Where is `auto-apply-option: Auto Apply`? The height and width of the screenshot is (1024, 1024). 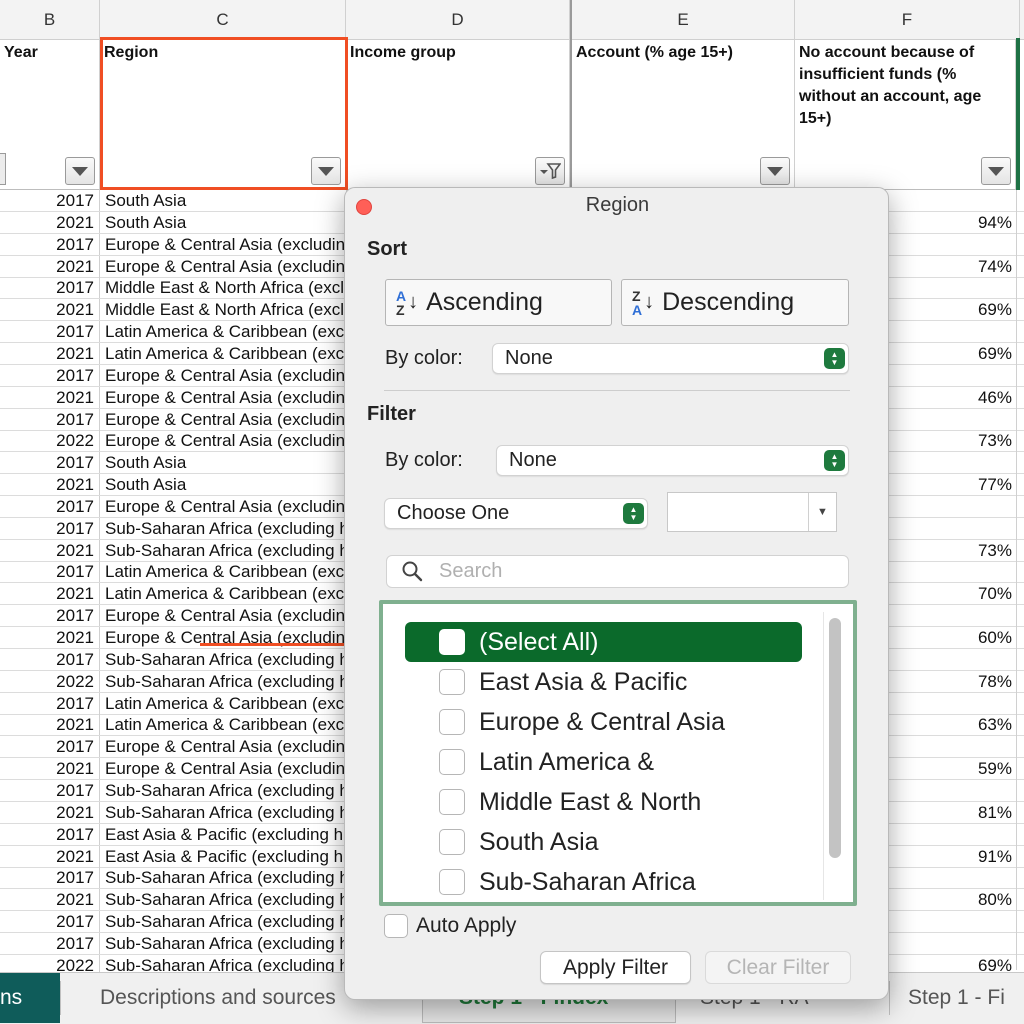
auto-apply-option: Auto Apply is located at coordinates (450, 926).